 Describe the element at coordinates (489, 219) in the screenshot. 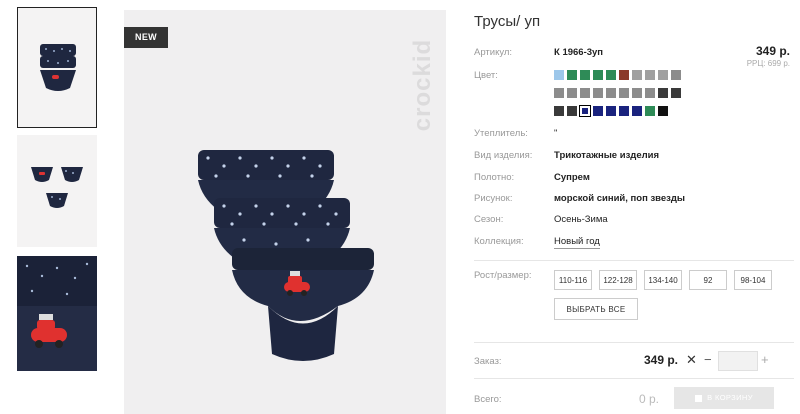

I see `season-label: Сезон:` at that location.